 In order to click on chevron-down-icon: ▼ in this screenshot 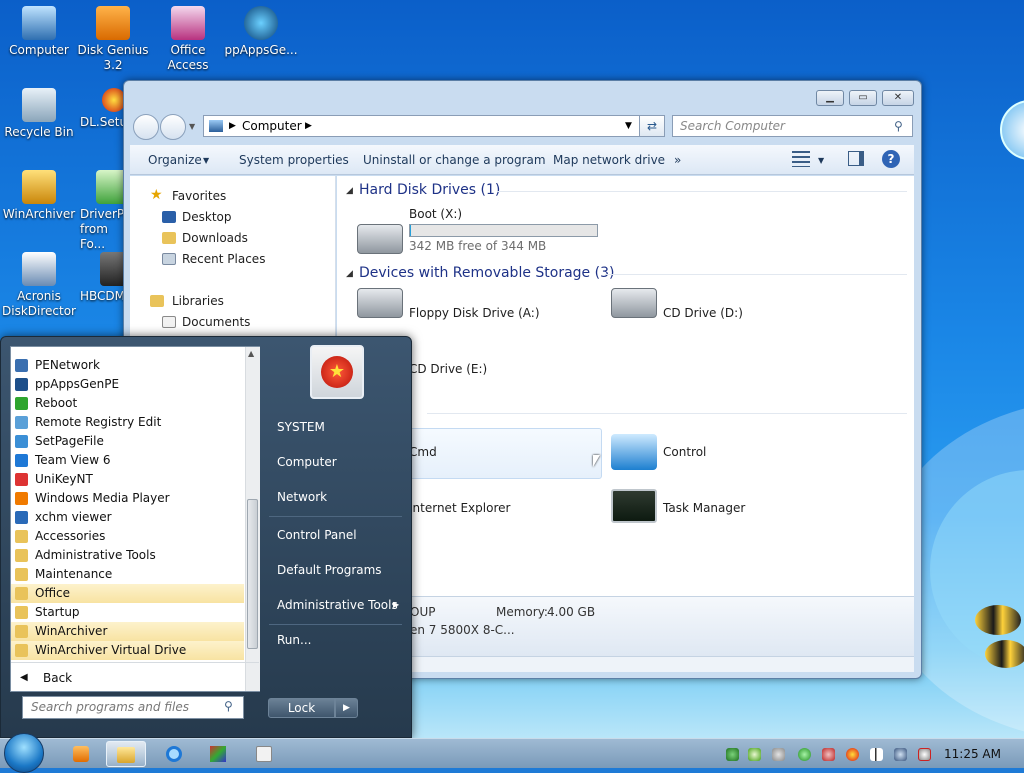, I will do `click(821, 160)`.